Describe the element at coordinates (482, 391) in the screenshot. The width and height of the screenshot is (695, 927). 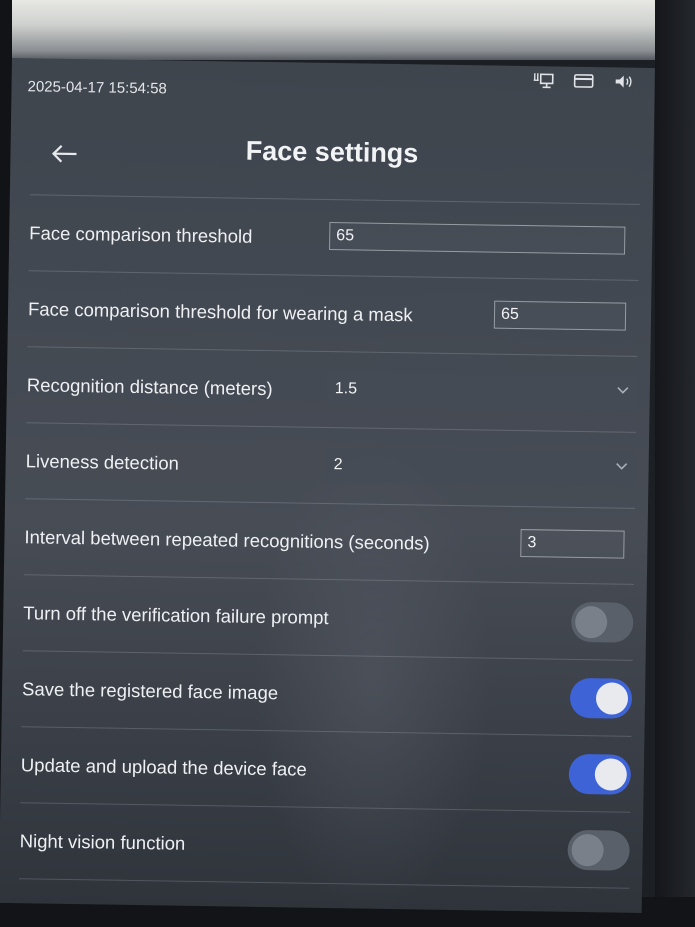
I see `recognition-distance-select: 1.5` at that location.